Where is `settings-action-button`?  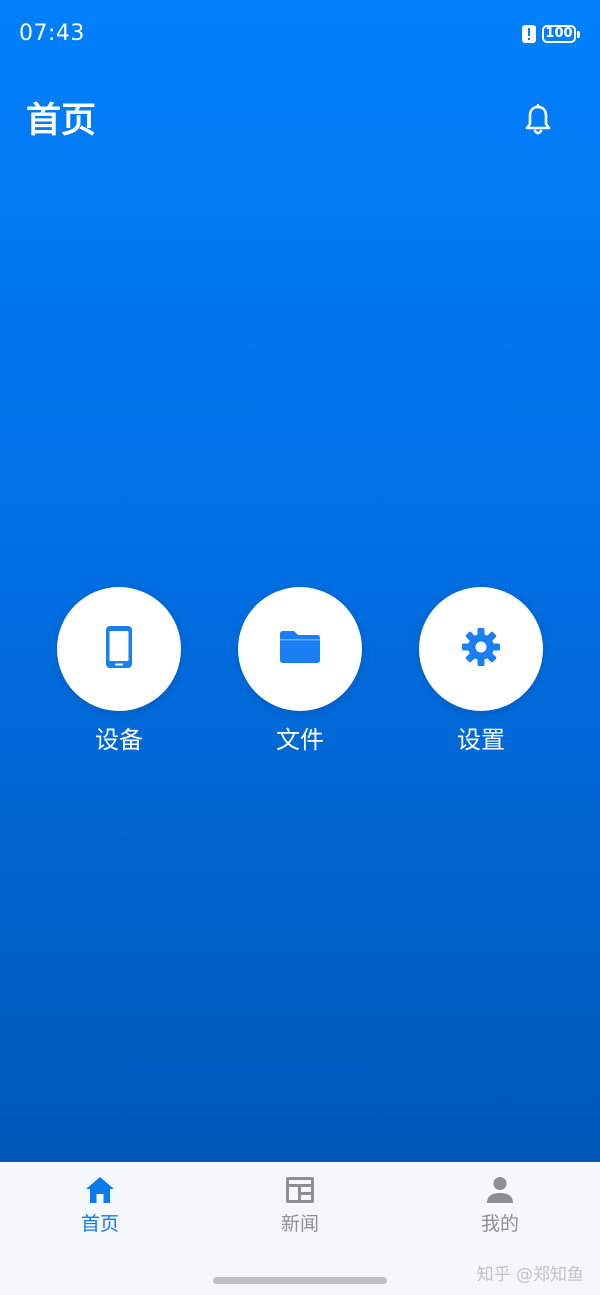
settings-action-button is located at coordinates (481, 649).